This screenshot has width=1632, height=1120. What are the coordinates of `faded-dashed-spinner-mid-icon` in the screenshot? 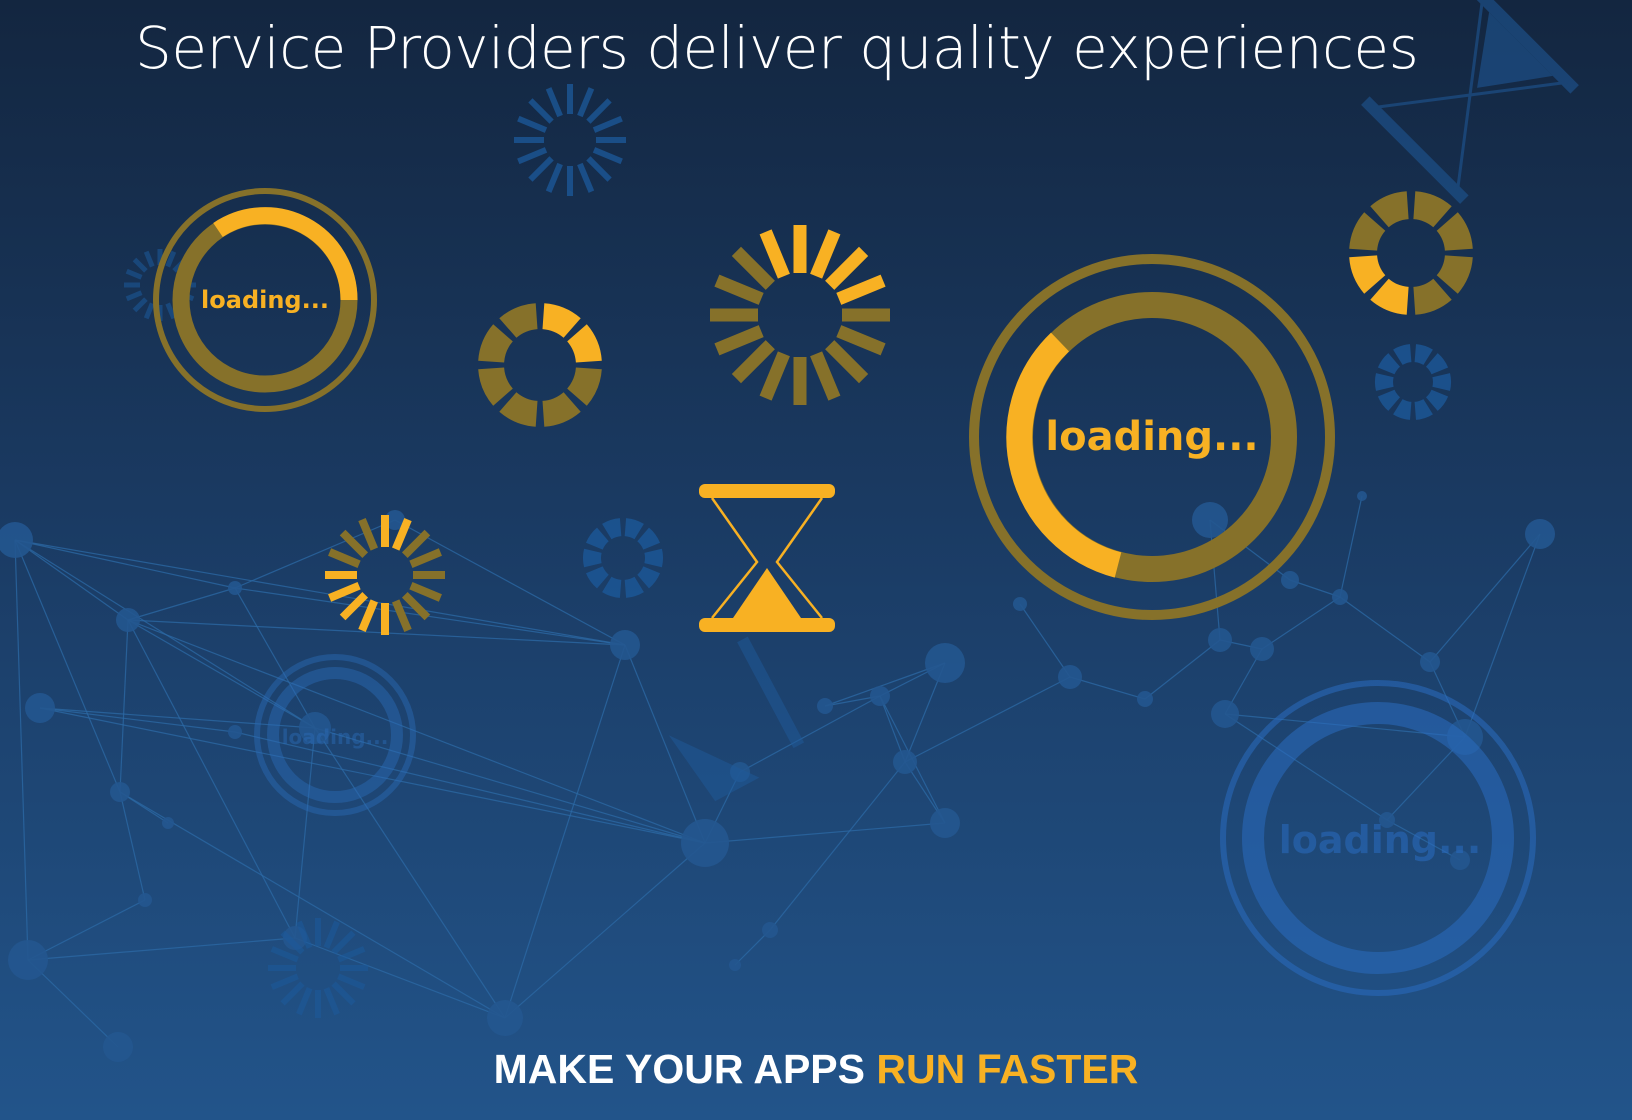 It's located at (623, 558).